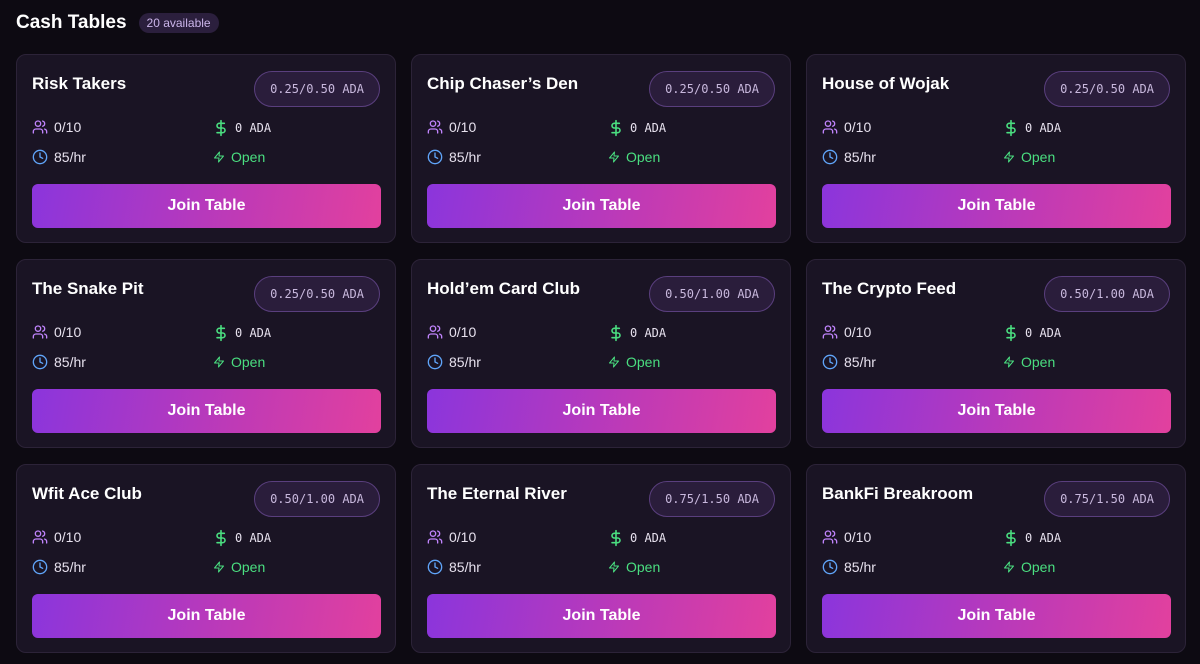 This screenshot has width=1200, height=664. Describe the element at coordinates (87, 493) in the screenshot. I see `table-name: Wfit Ace Club` at that location.